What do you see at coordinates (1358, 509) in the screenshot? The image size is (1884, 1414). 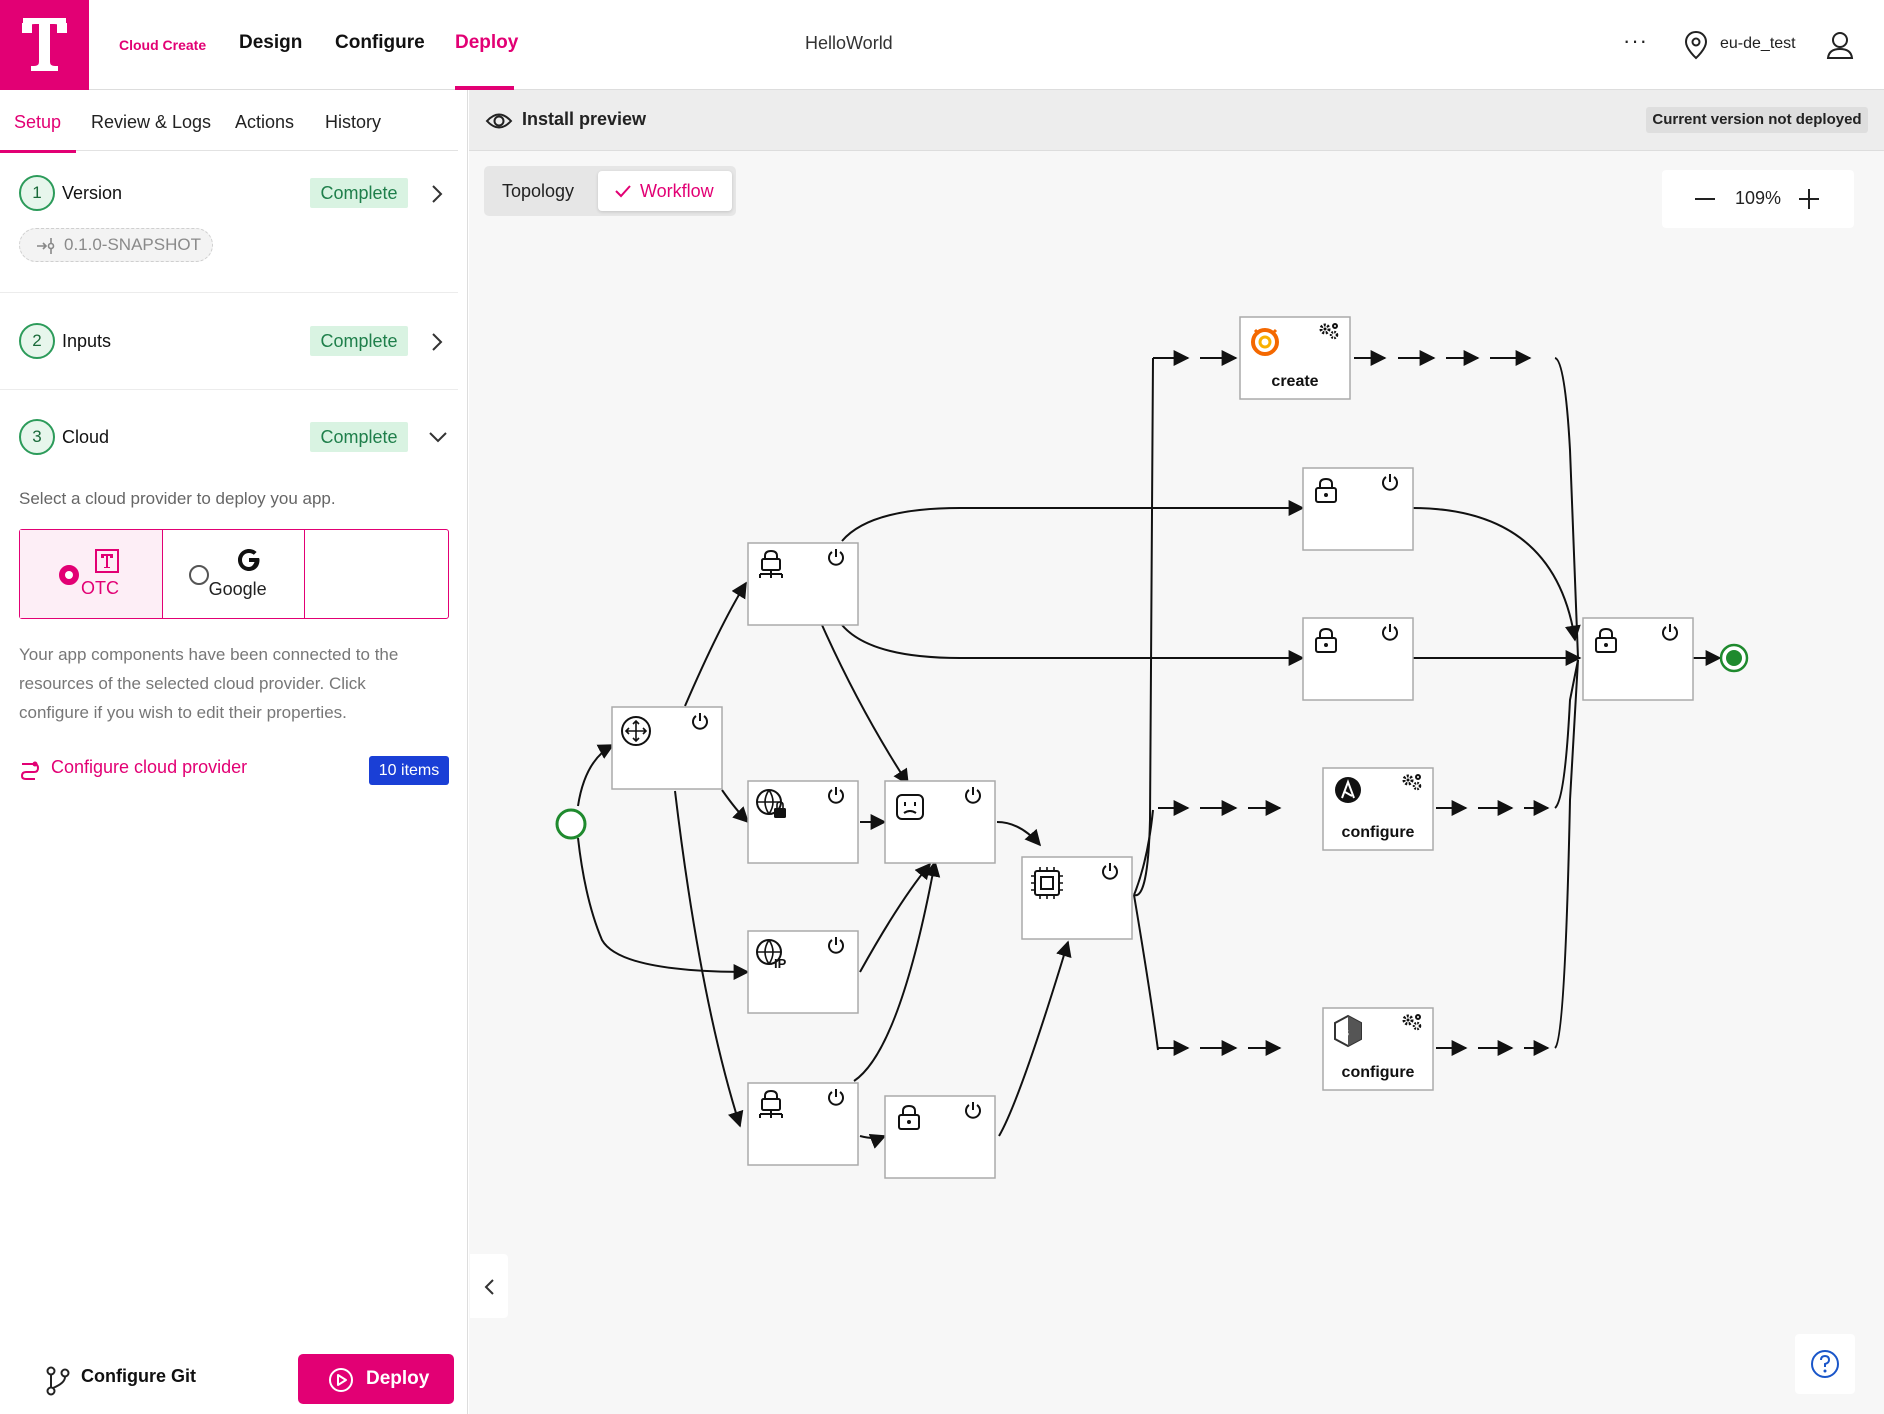 I see `workflow-node-lock-upper` at bounding box center [1358, 509].